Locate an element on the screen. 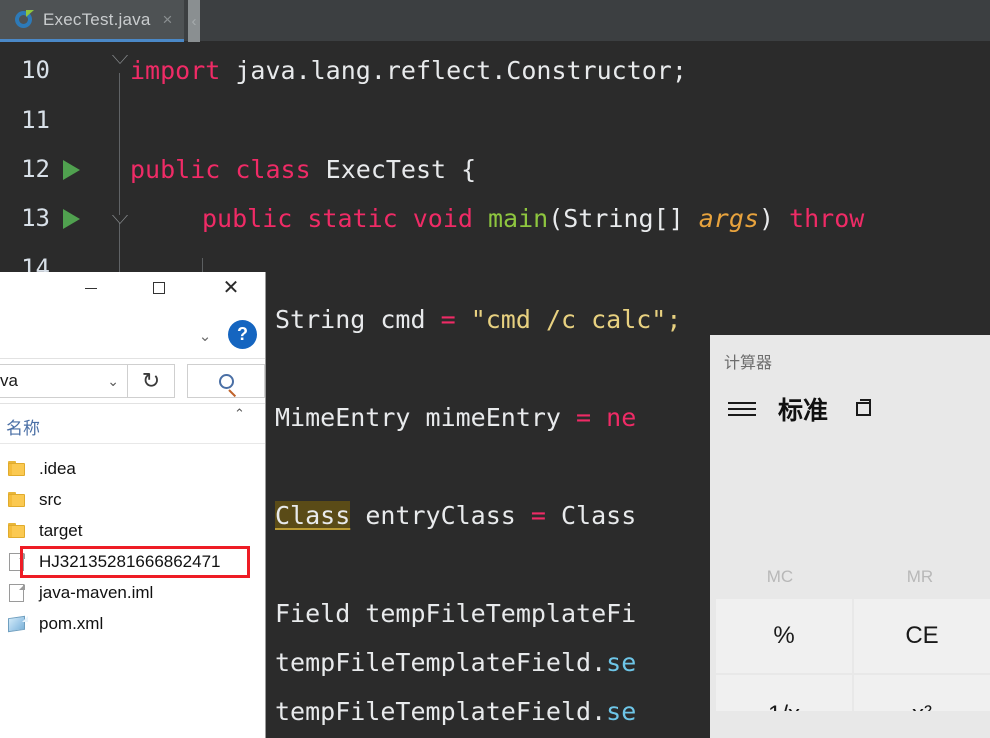  code-line-mimeentry: MimeEntry mimeEntry = ne is located at coordinates (455, 417).